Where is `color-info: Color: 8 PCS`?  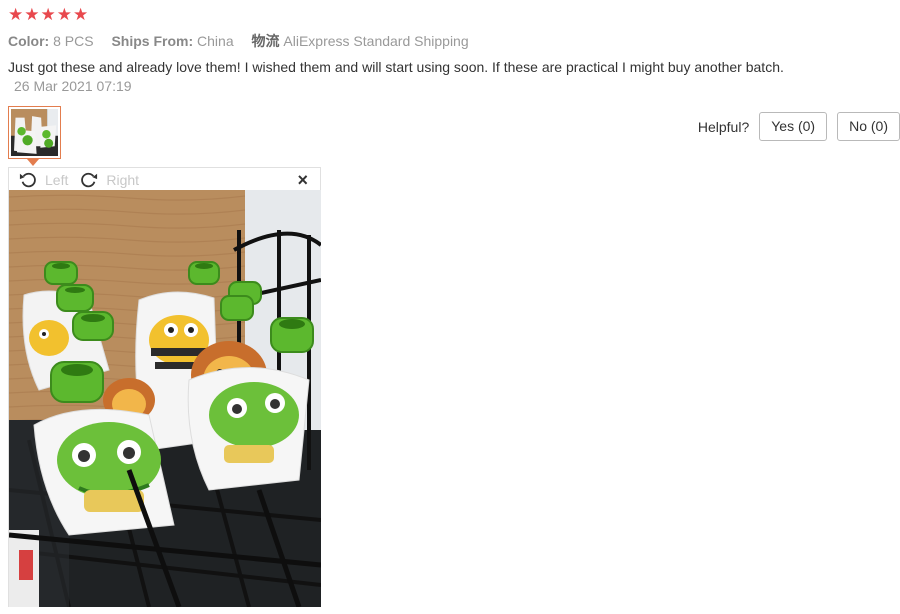 color-info: Color: 8 PCS is located at coordinates (52, 41).